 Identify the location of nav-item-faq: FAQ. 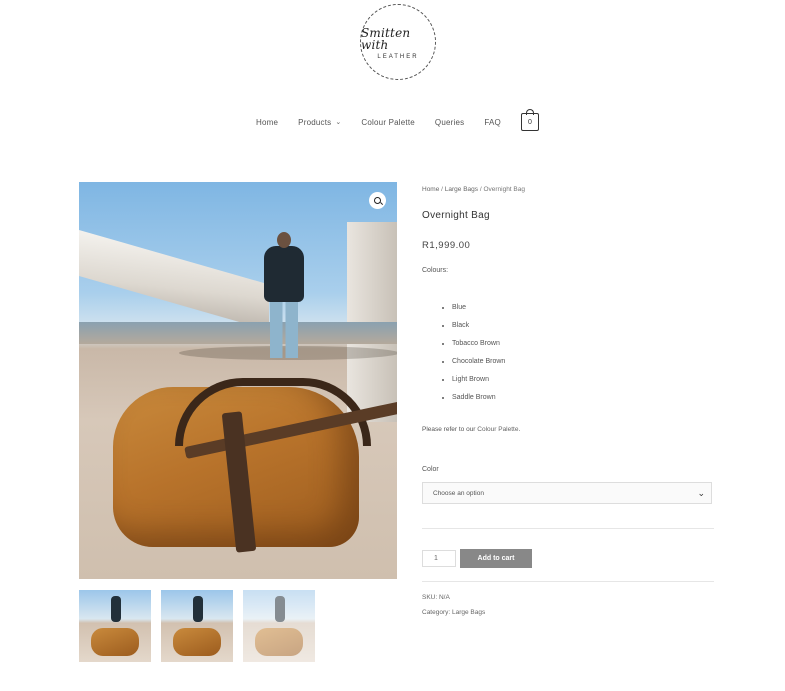
(492, 122).